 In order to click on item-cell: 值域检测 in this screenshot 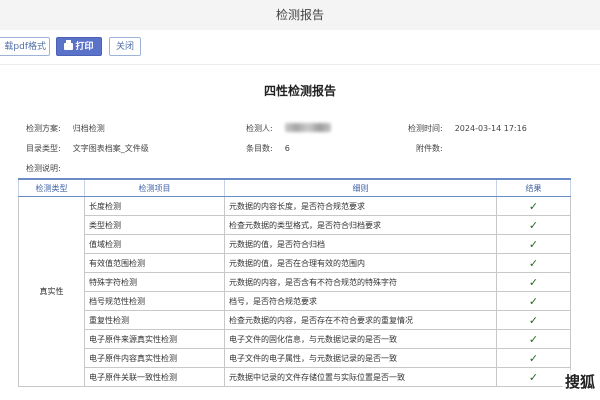, I will do `click(154, 244)`.